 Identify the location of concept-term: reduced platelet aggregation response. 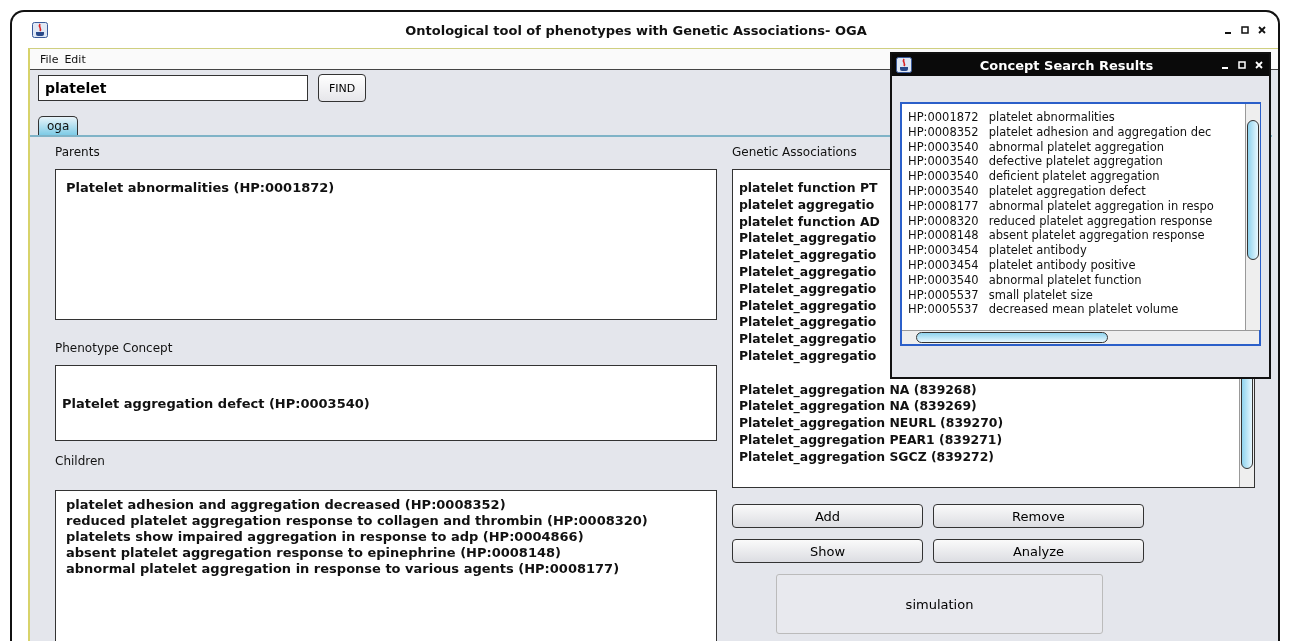
(1100, 221).